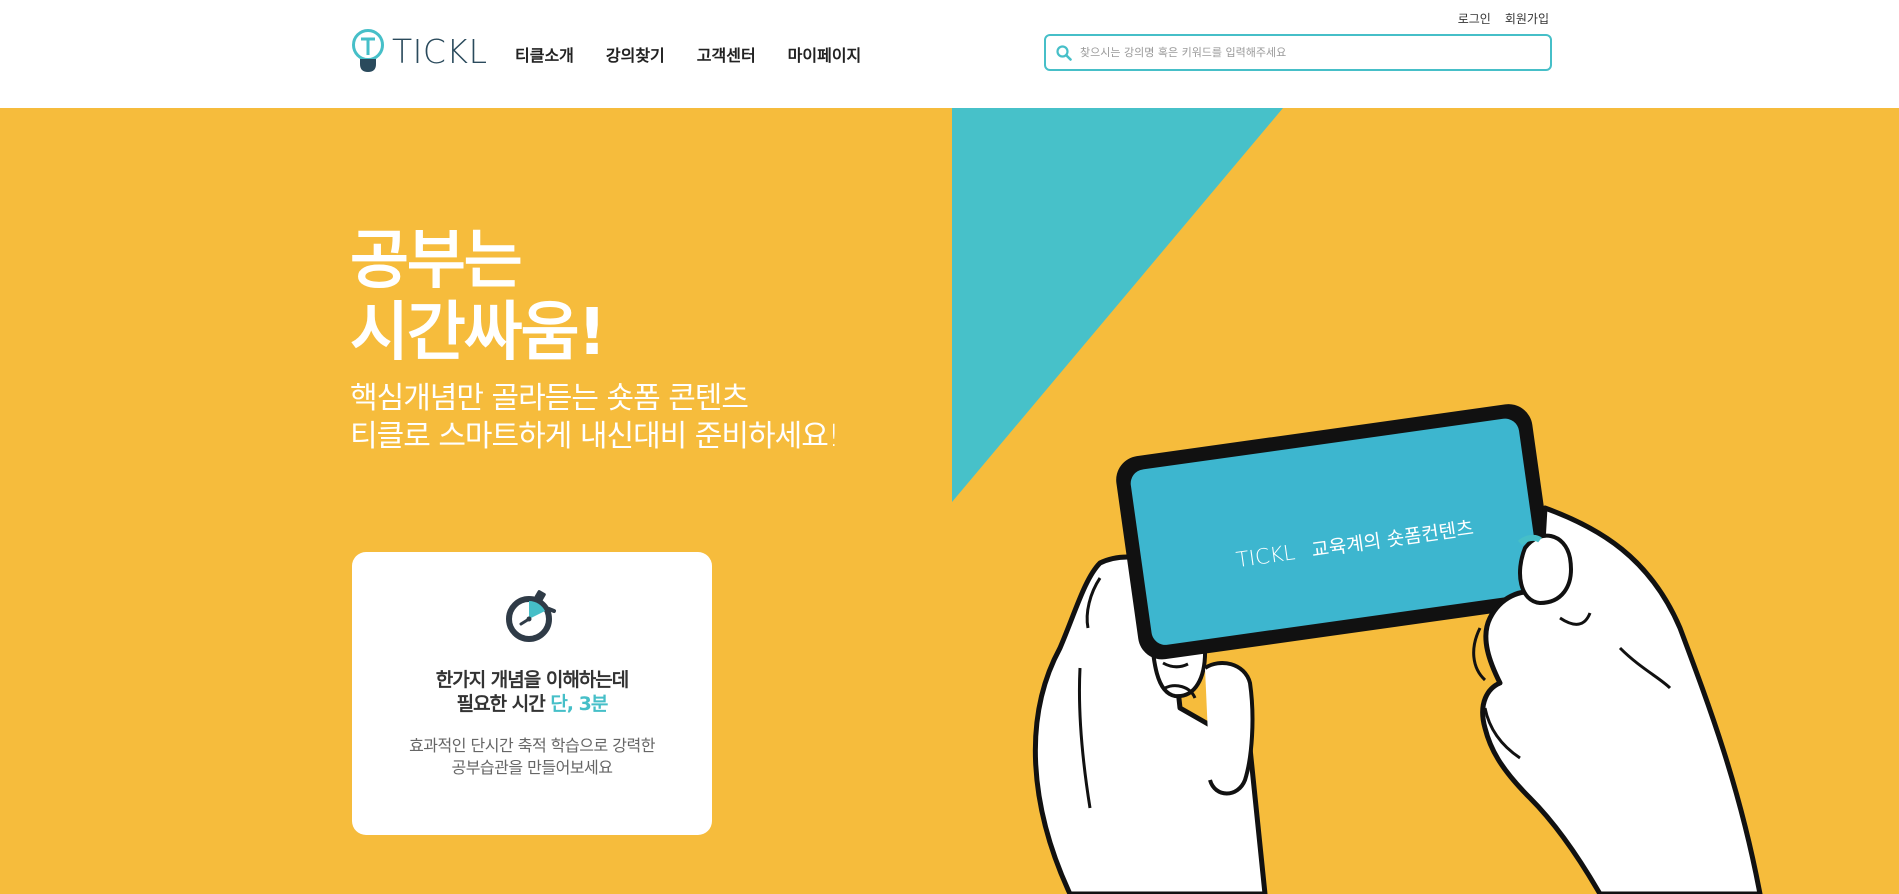  I want to click on card-title-line1: 한가지 개념을 이해하는데, so click(532, 680).